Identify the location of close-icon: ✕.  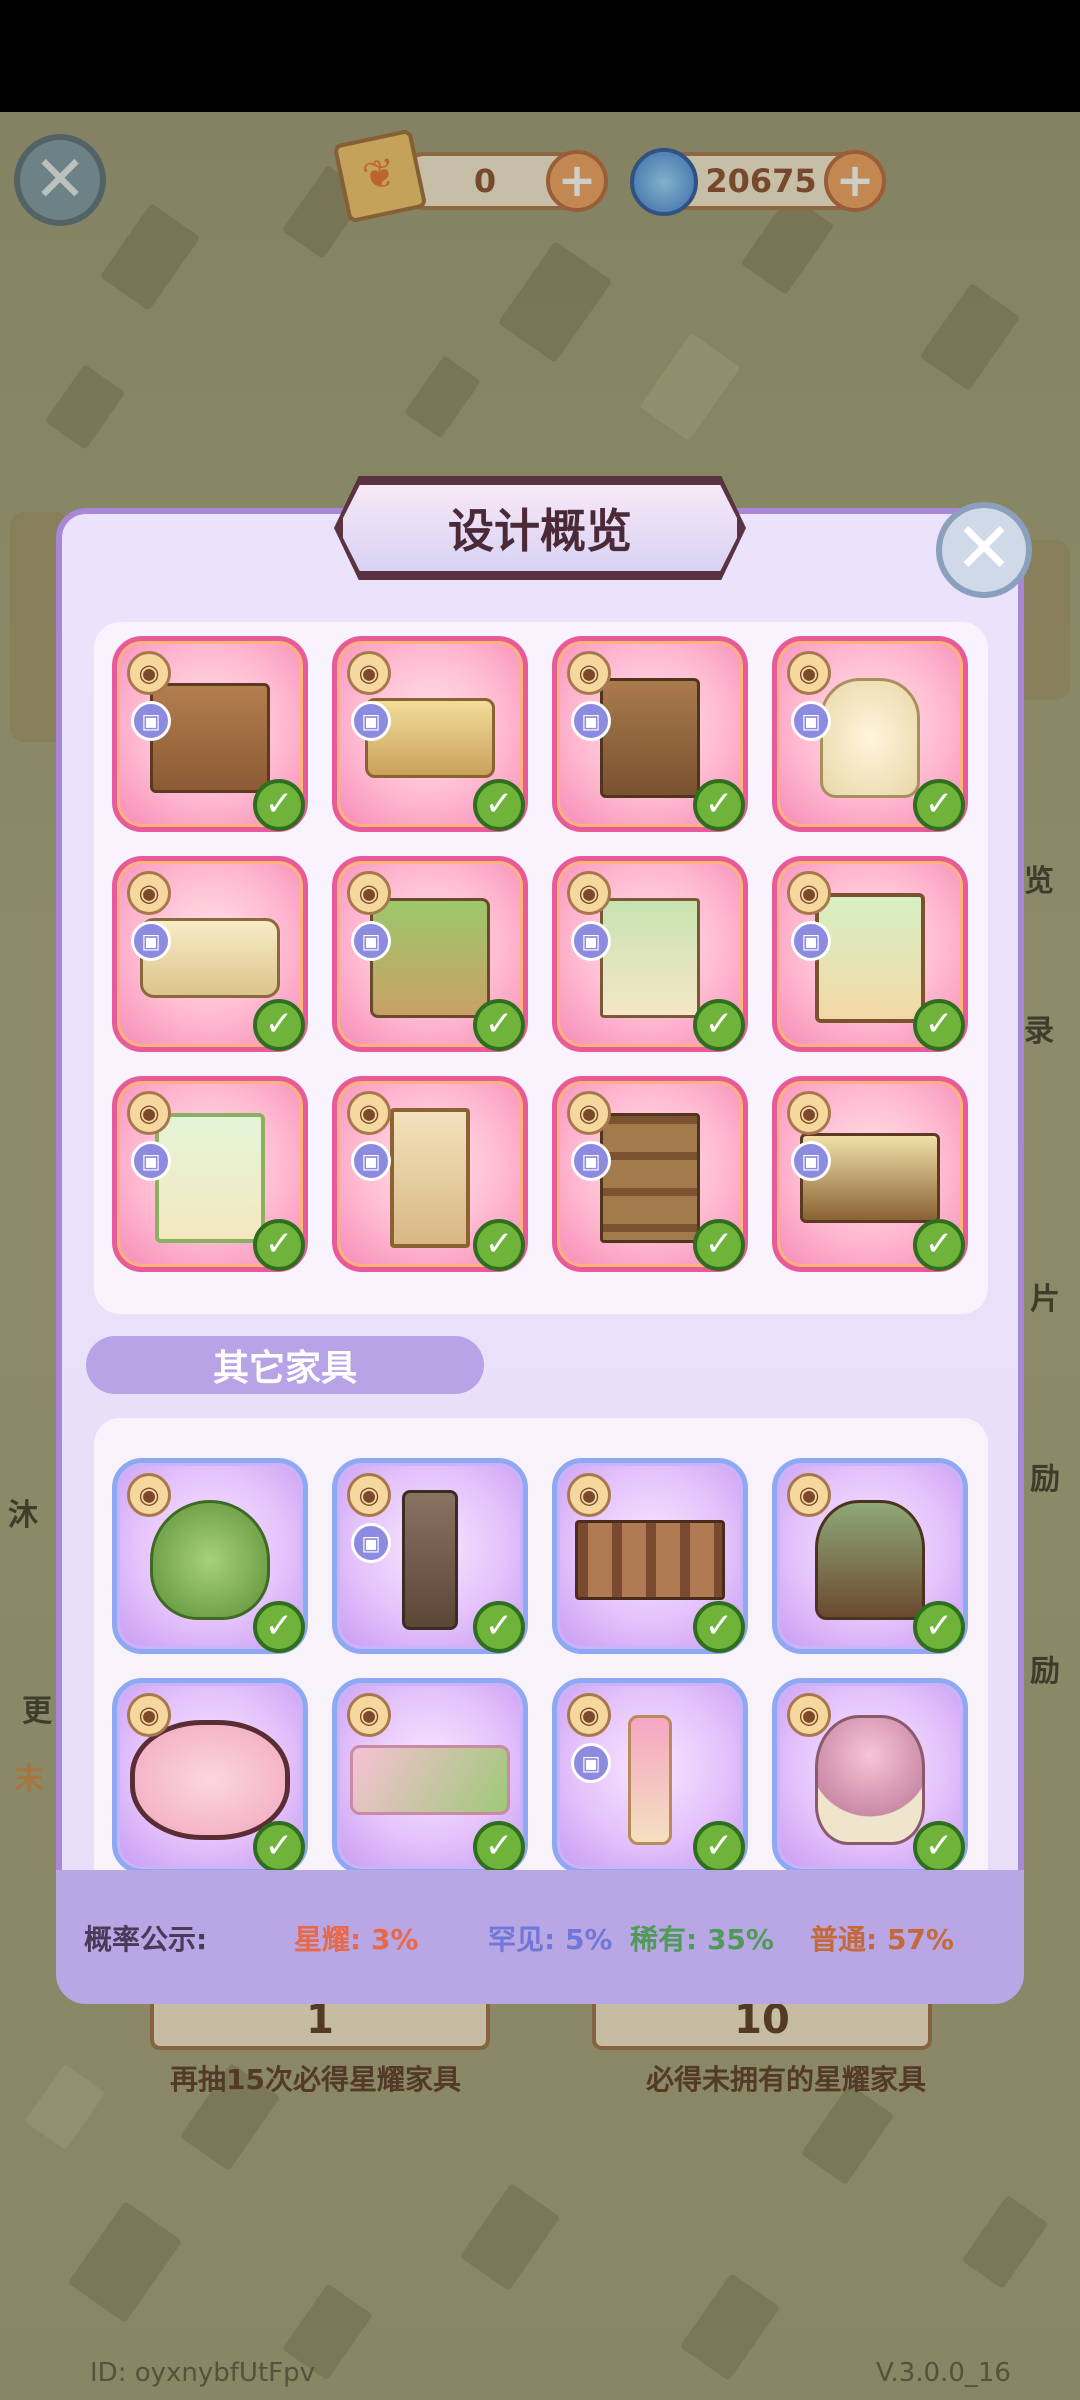
(984, 548).